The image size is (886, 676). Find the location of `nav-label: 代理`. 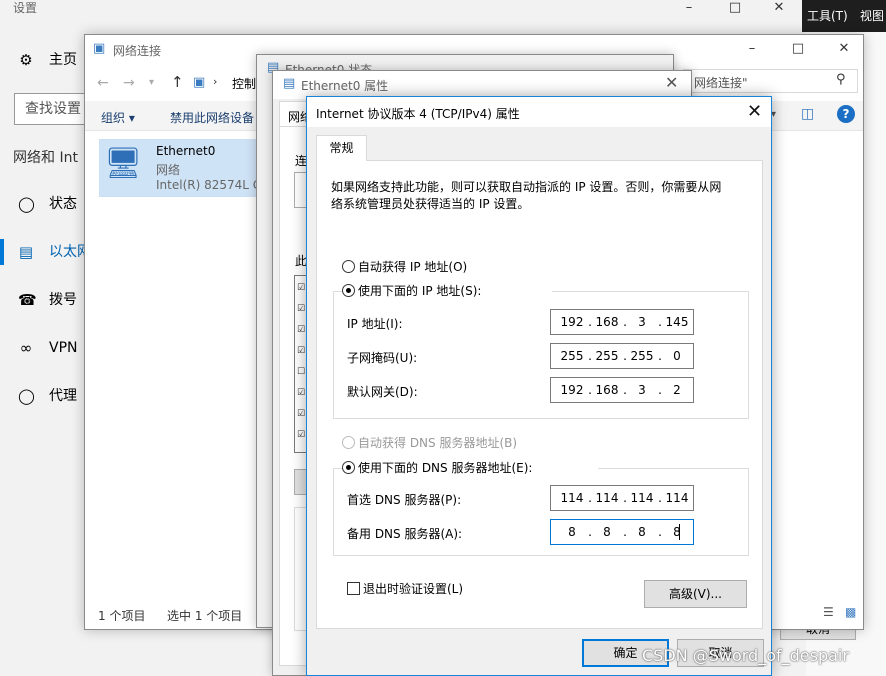

nav-label: 代理 is located at coordinates (63, 396).